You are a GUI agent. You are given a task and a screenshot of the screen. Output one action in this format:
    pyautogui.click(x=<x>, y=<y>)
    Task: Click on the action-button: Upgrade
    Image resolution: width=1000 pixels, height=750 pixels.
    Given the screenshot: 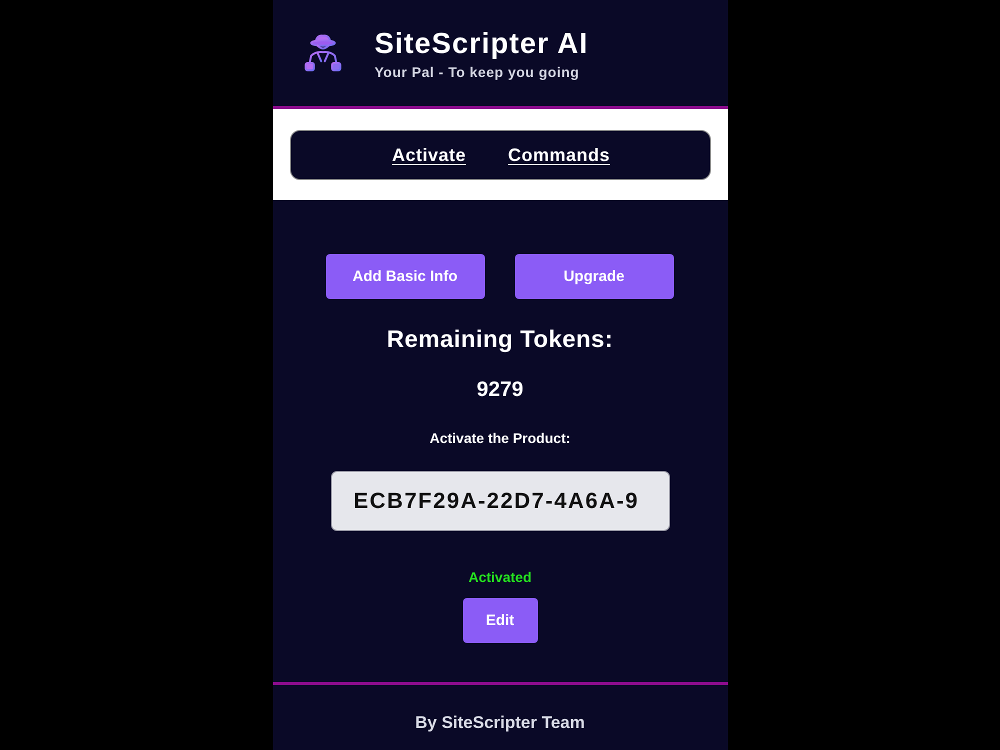 What is the action you would take?
    pyautogui.click(x=594, y=276)
    